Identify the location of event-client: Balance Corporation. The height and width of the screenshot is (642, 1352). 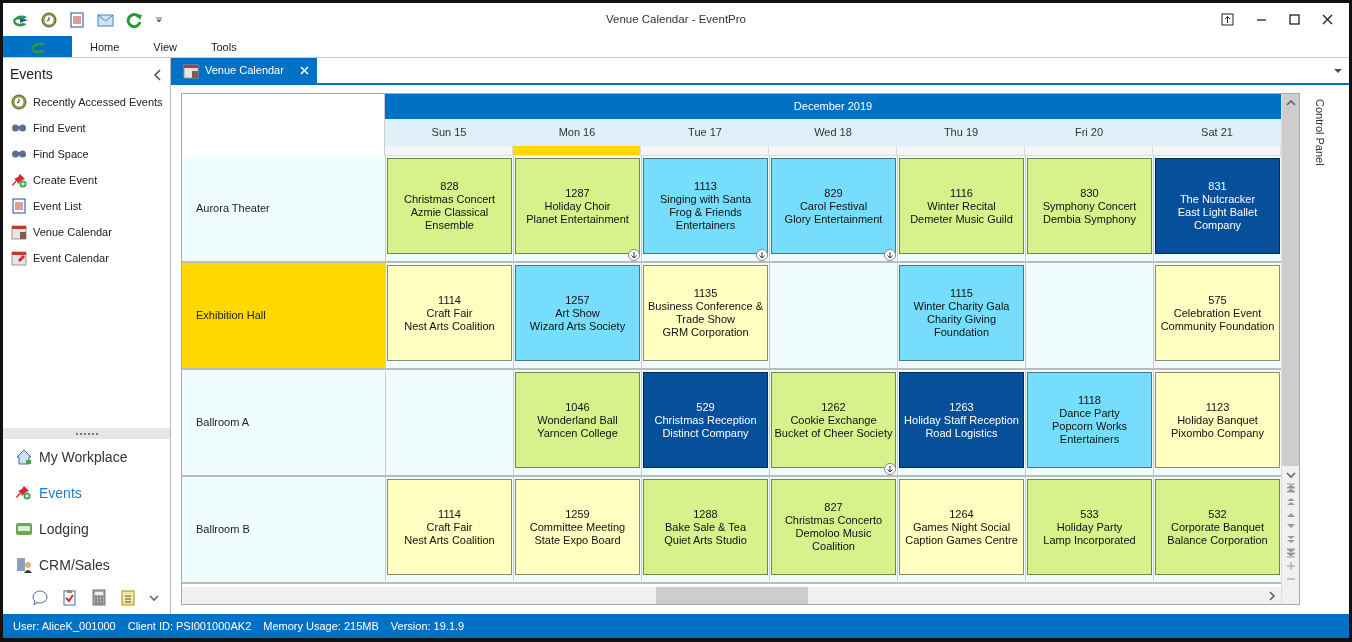
(1217, 540).